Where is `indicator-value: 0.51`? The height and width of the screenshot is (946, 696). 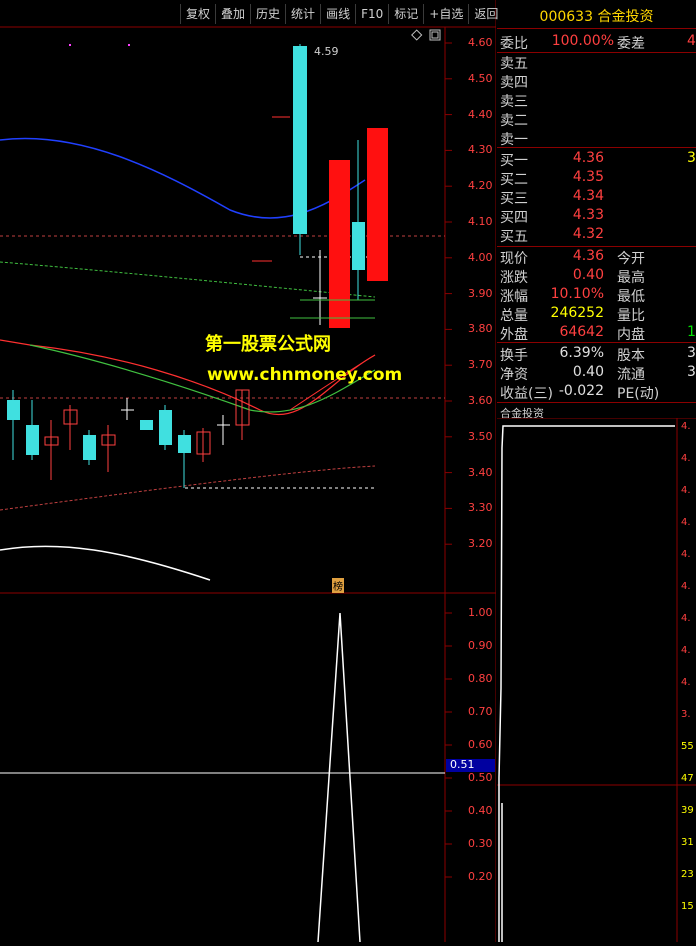 indicator-value: 0.51 is located at coordinates (462, 764).